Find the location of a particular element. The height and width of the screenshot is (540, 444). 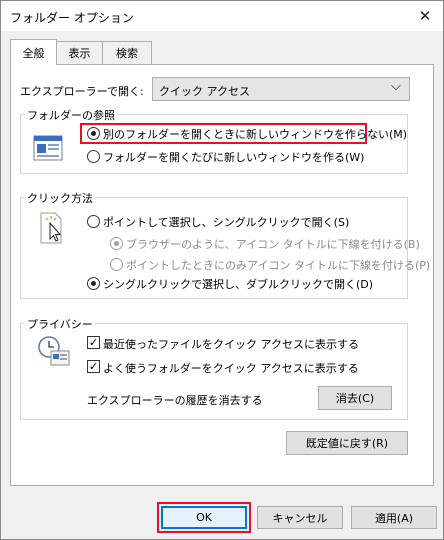

cancel-button: キャンセル is located at coordinates (300, 517).